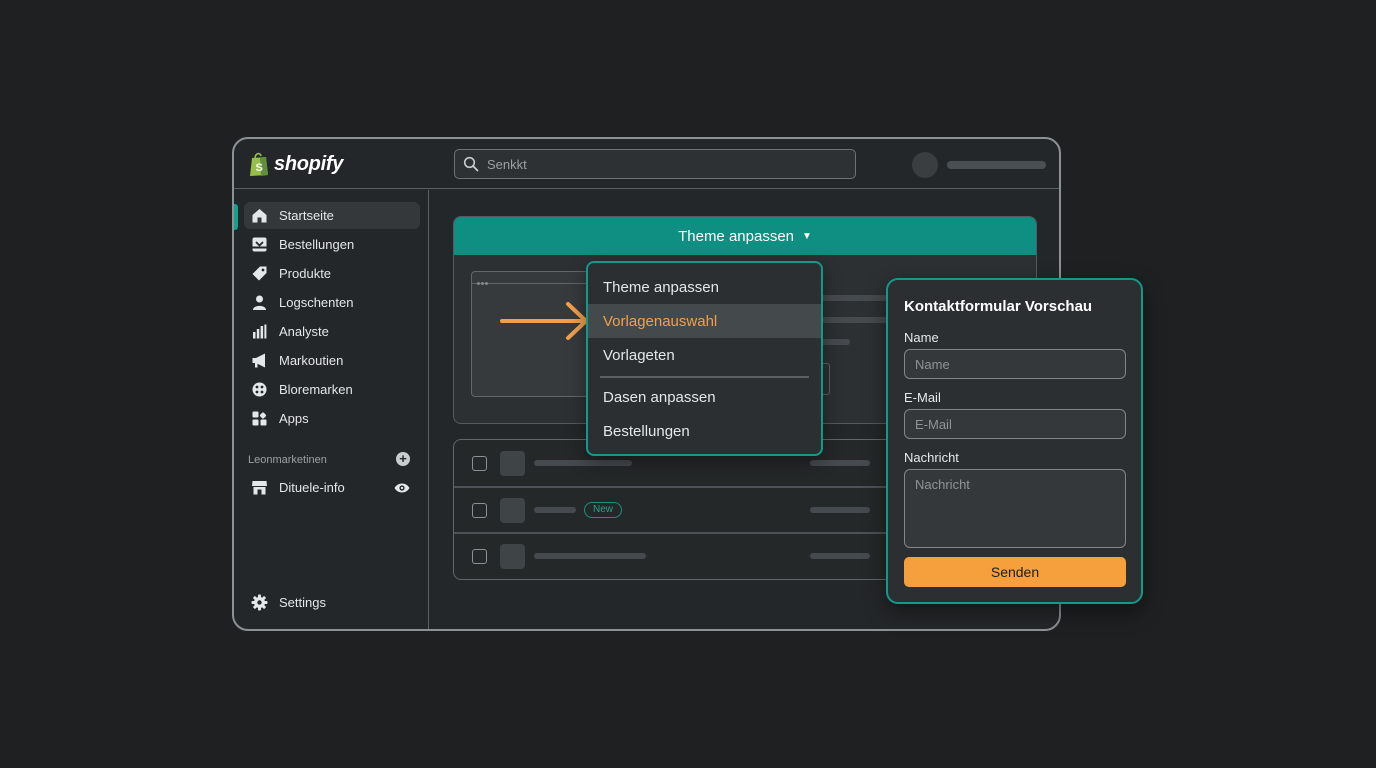  Describe the element at coordinates (302, 602) in the screenshot. I see `sidebar-item-label: Settings` at that location.